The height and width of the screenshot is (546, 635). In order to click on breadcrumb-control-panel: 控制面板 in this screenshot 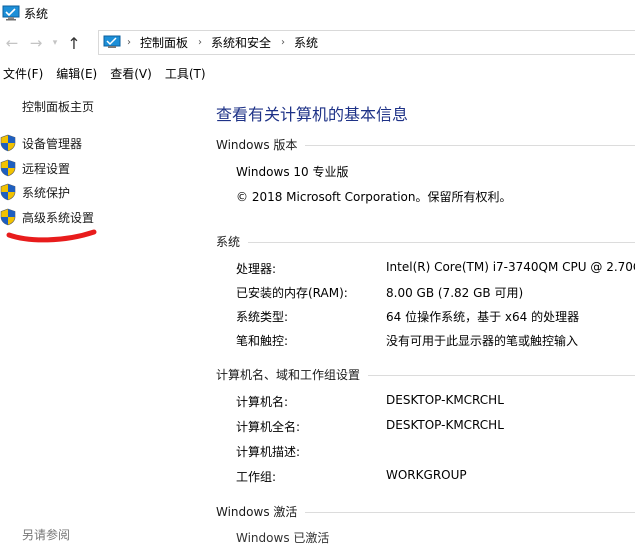, I will do `click(164, 42)`.